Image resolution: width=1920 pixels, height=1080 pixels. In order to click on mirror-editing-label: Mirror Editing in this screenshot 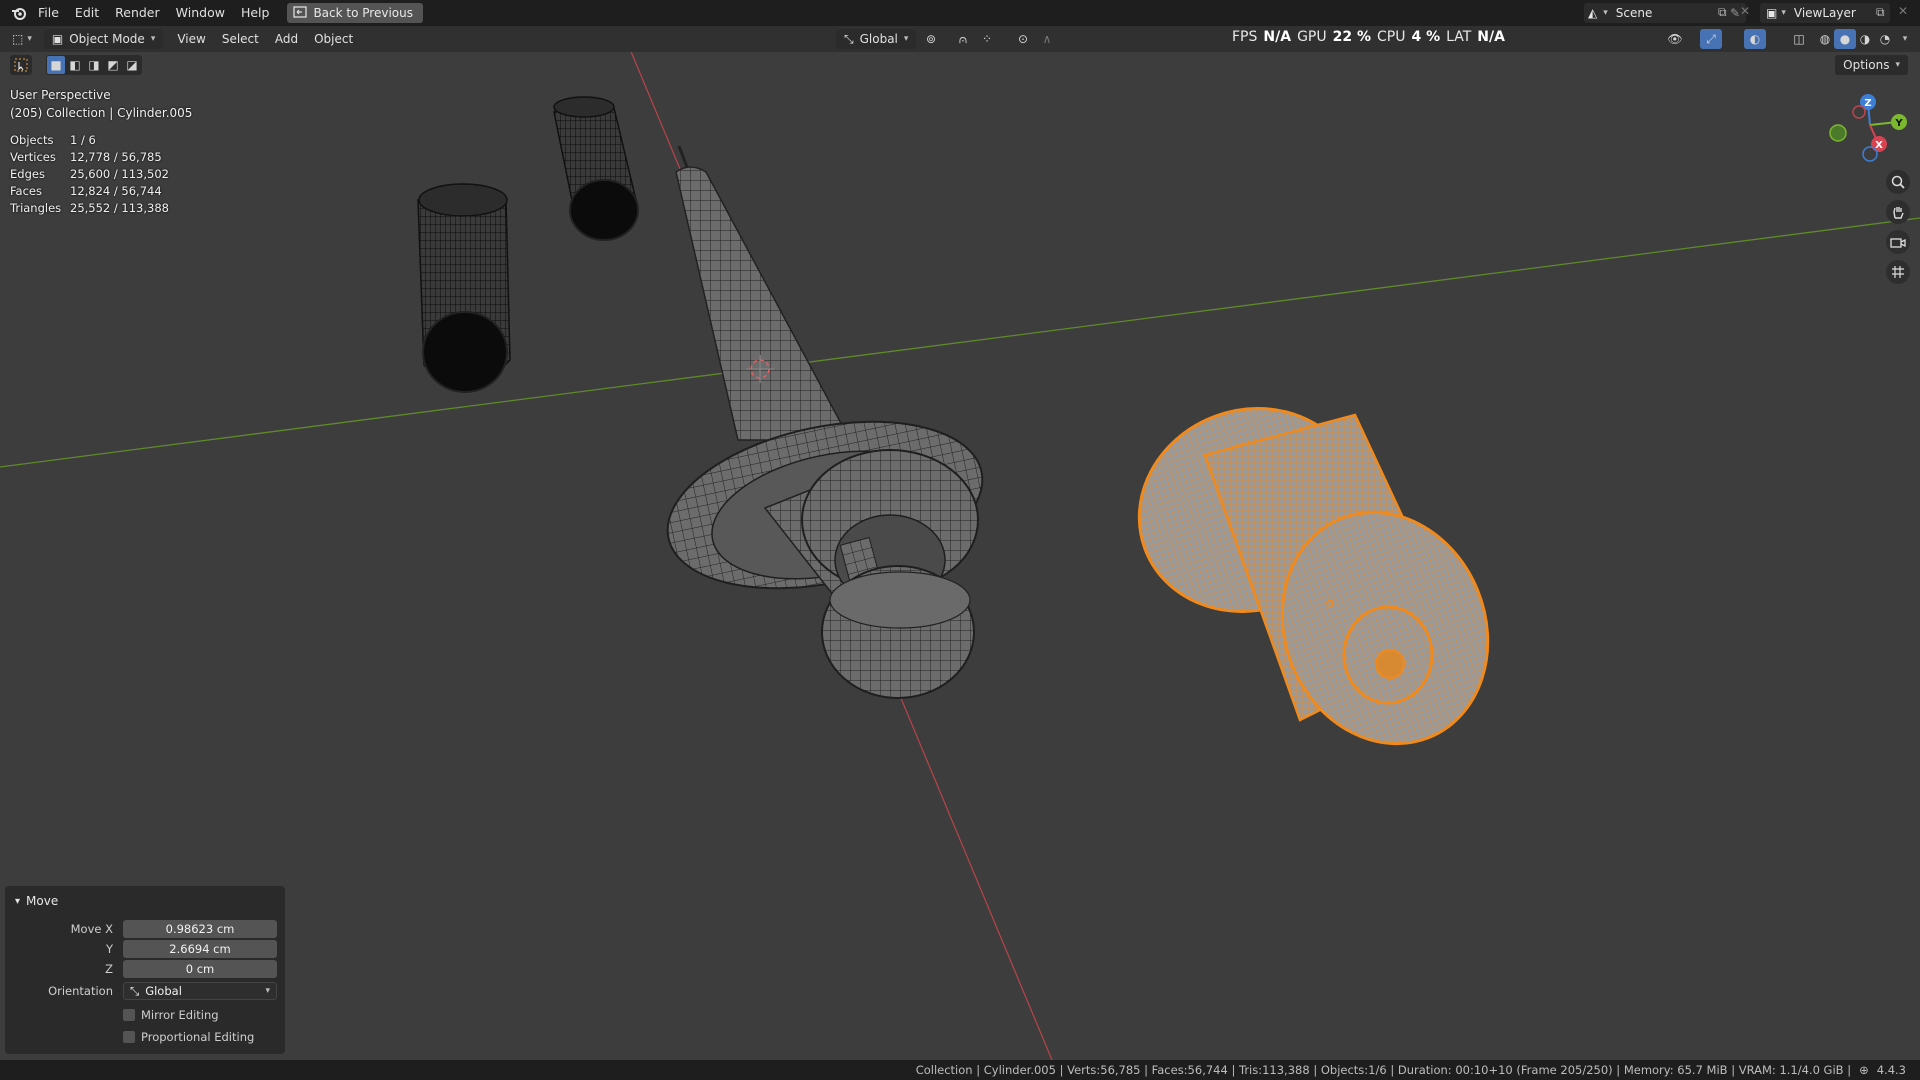, I will do `click(180, 1015)`.